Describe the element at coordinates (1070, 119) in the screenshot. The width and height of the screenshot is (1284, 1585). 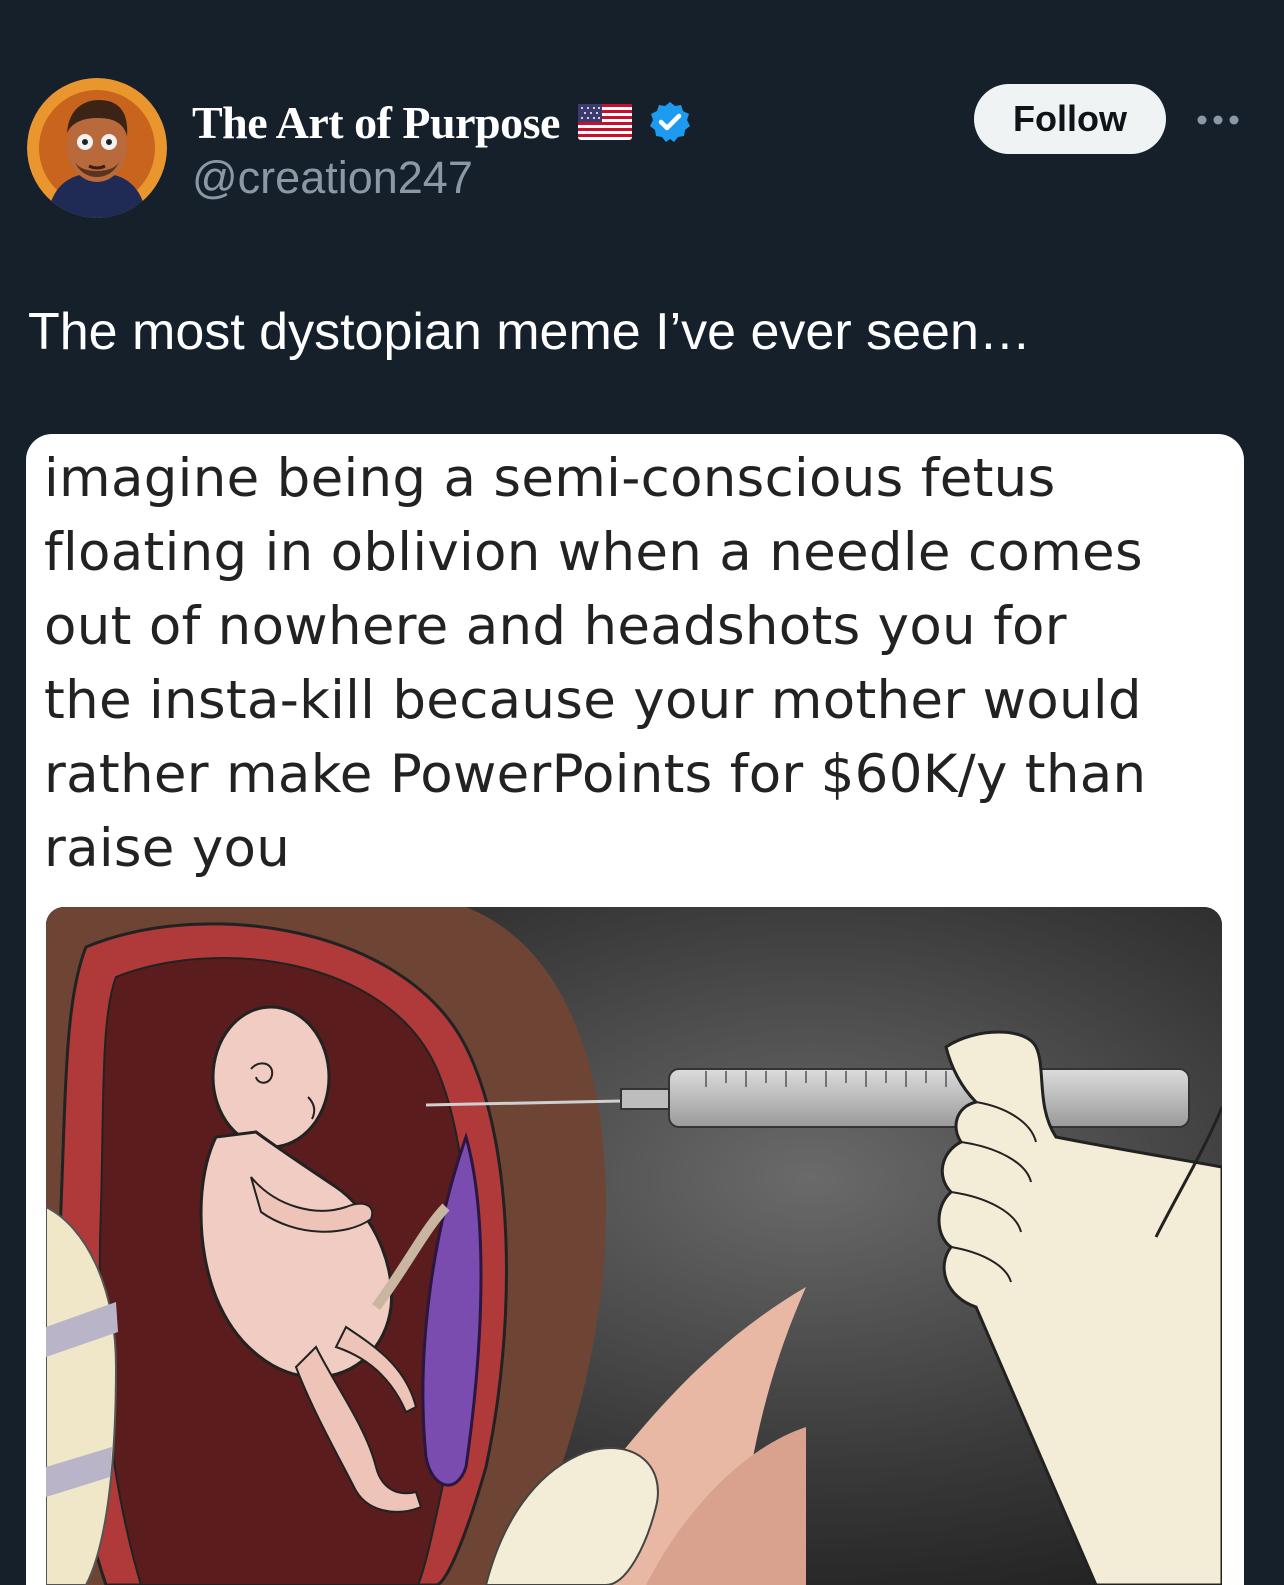
I see `follow-button: Follow` at that location.